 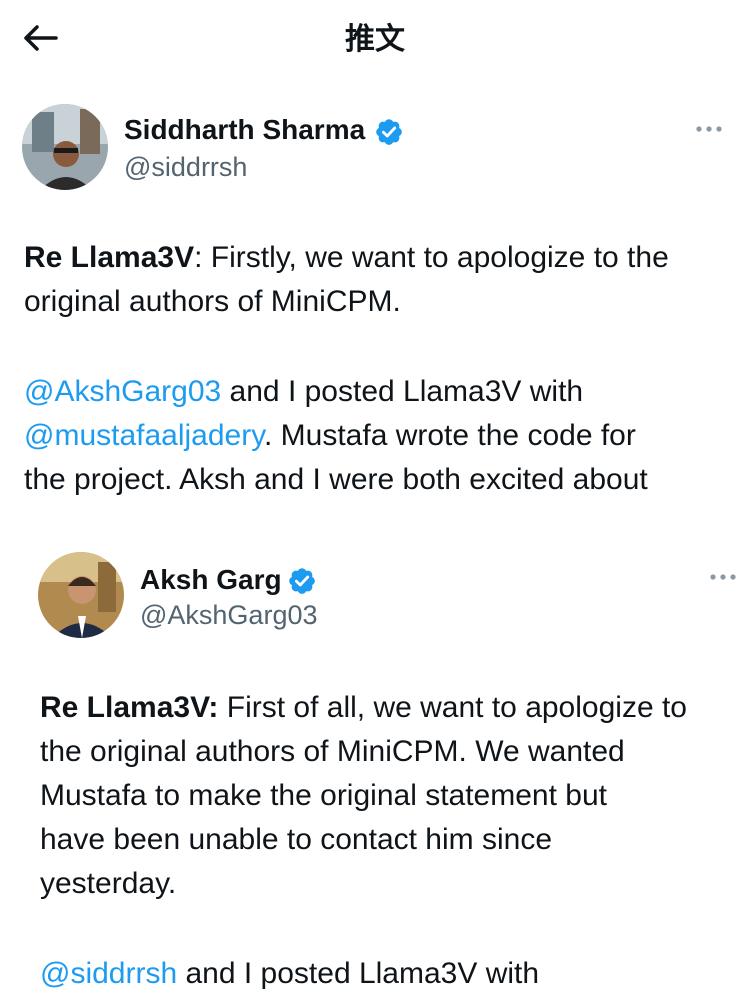 I want to click on tweet-line: @siddrrsh and I posted Llama3V with, so click(x=363, y=974).